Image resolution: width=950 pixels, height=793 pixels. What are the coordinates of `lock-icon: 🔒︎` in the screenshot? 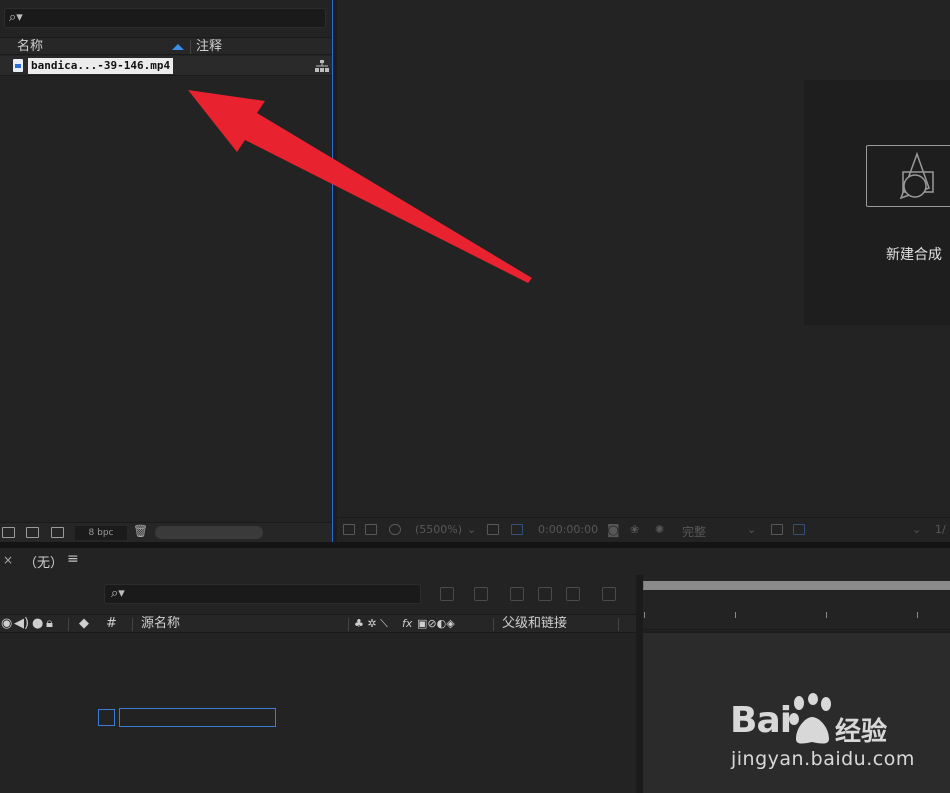 It's located at (49, 624).